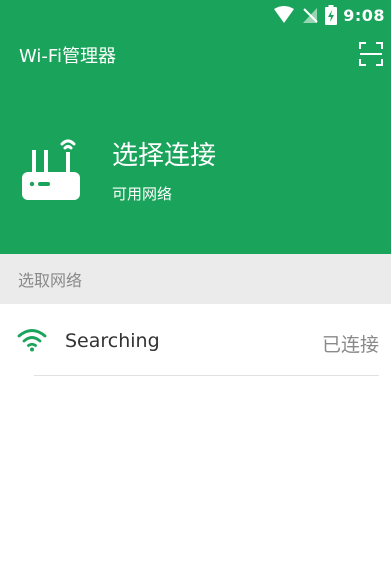 This screenshot has width=391, height=582. What do you see at coordinates (350, 345) in the screenshot?
I see `network-status: 已连接` at bounding box center [350, 345].